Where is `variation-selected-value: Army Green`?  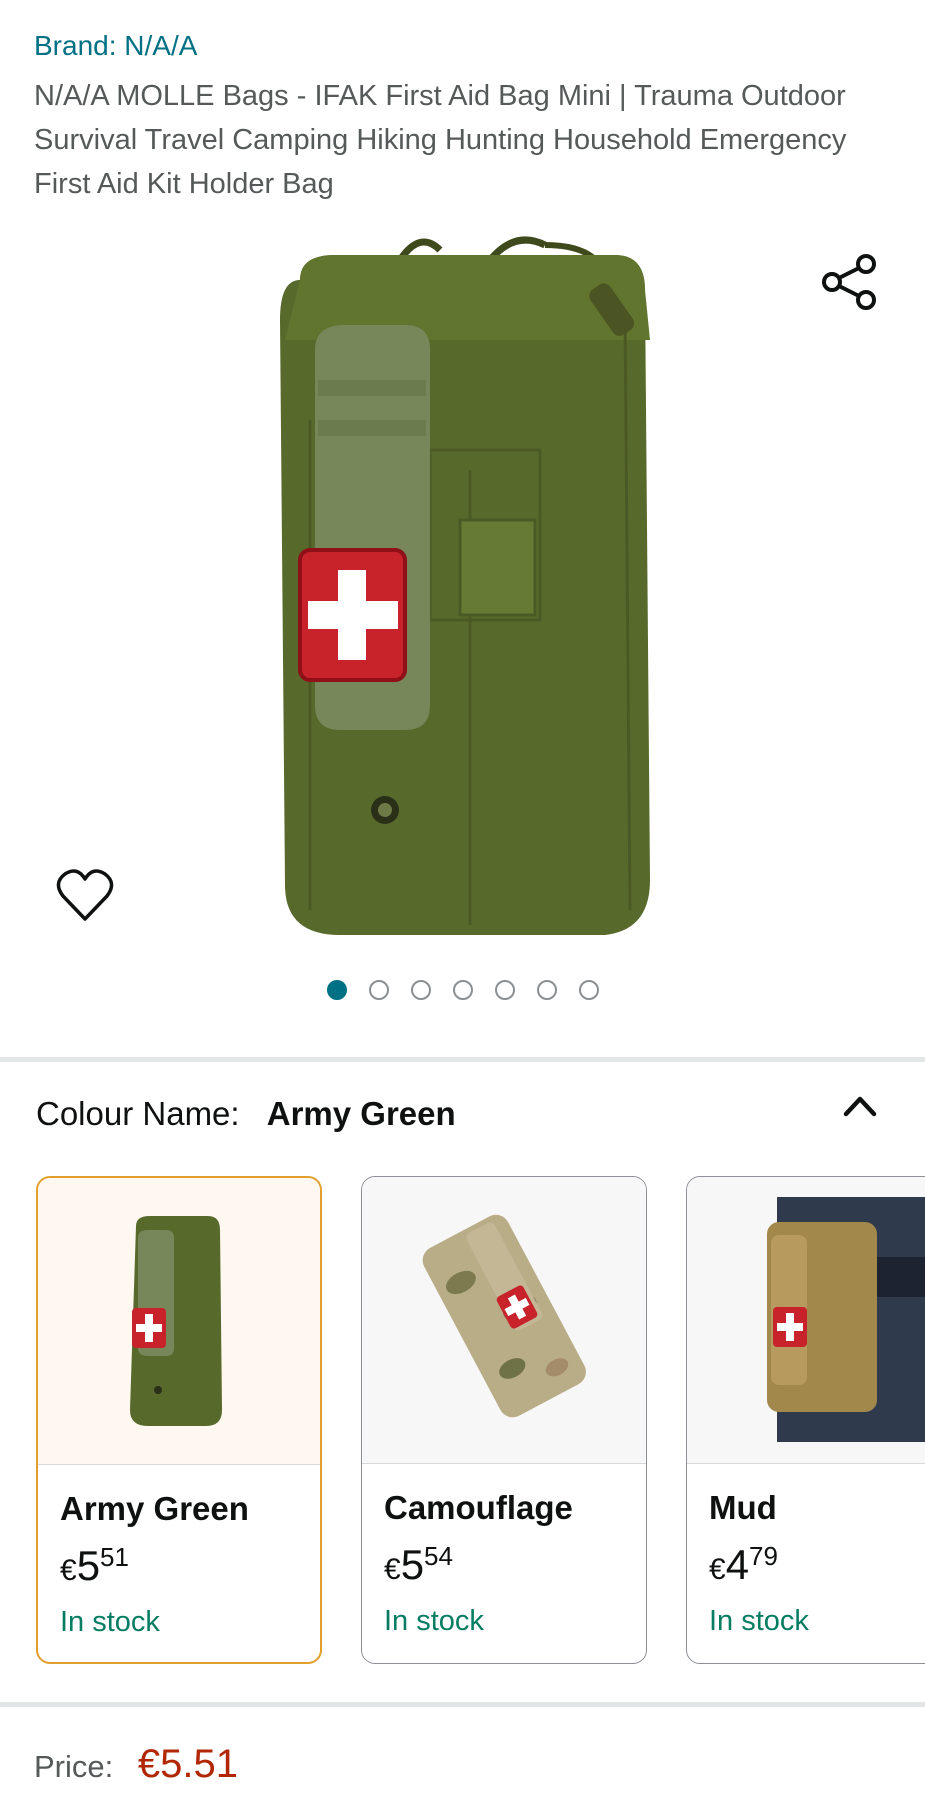
variation-selected-value: Army Green is located at coordinates (361, 1113).